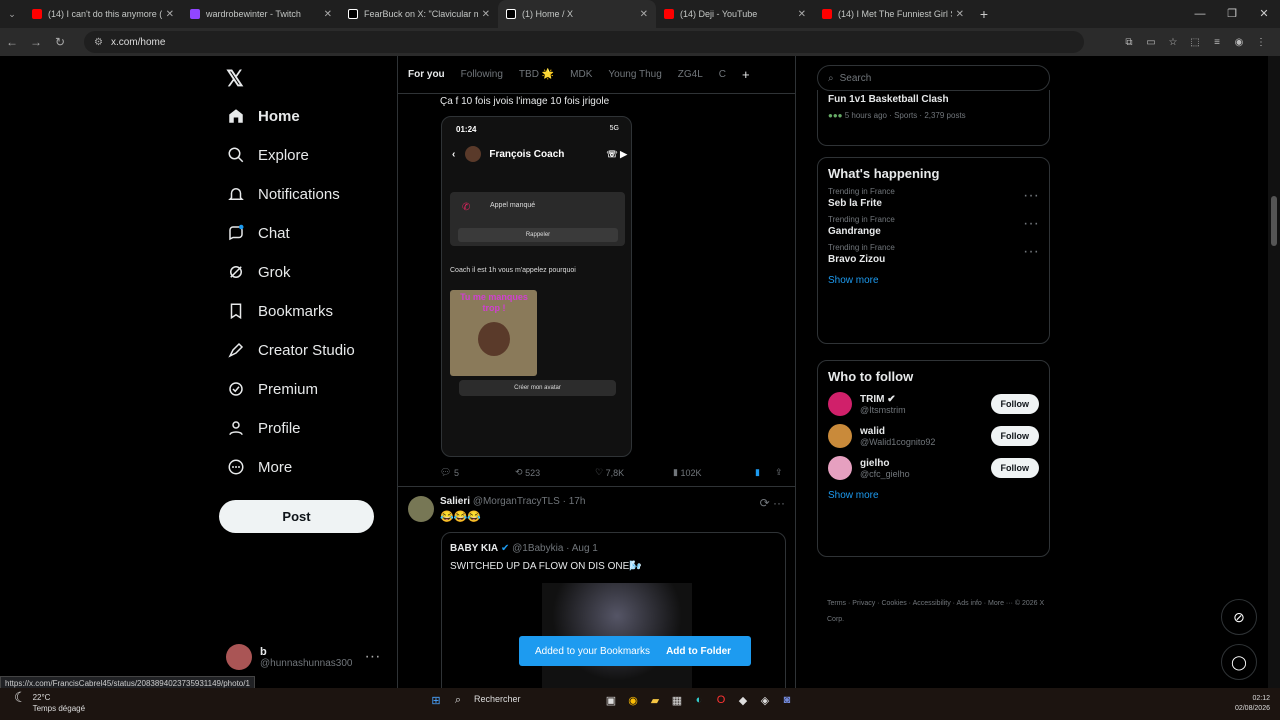 This screenshot has height=720, width=1280. I want to click on add-to-folder-button: Add to Folder, so click(698, 651).